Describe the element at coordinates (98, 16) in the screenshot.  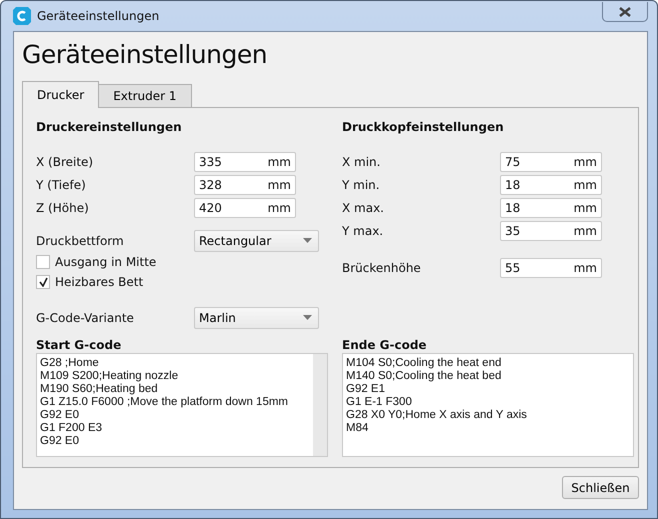
I see `window-title: Geräteeinstellungen` at that location.